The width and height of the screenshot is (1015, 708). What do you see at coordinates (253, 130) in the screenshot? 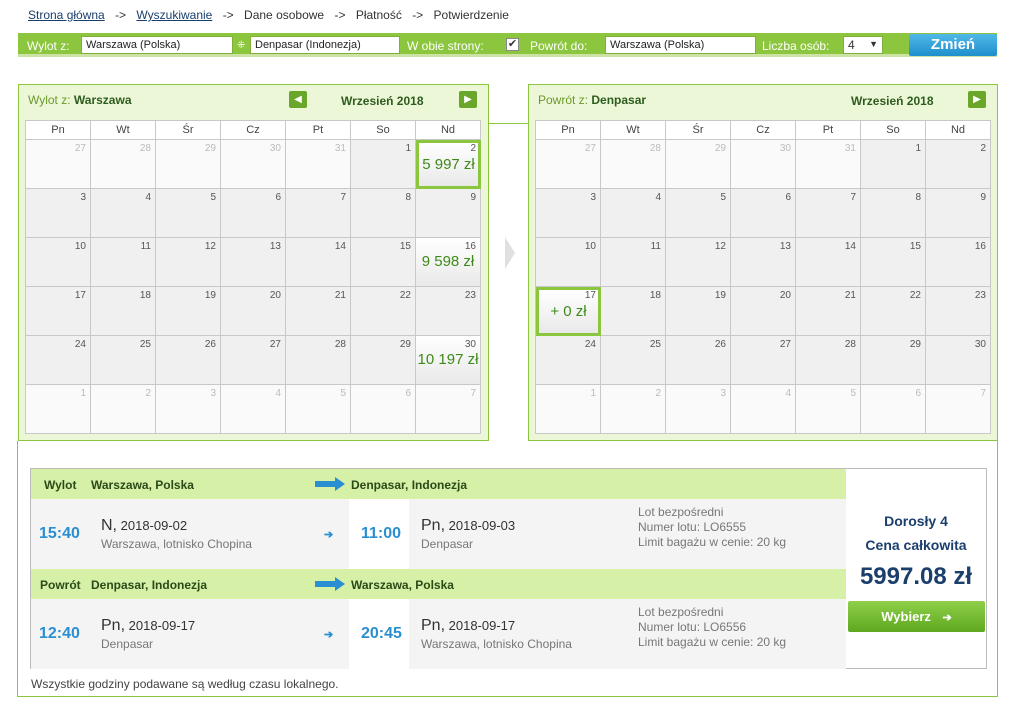
I see `weekday-label: Cz` at bounding box center [253, 130].